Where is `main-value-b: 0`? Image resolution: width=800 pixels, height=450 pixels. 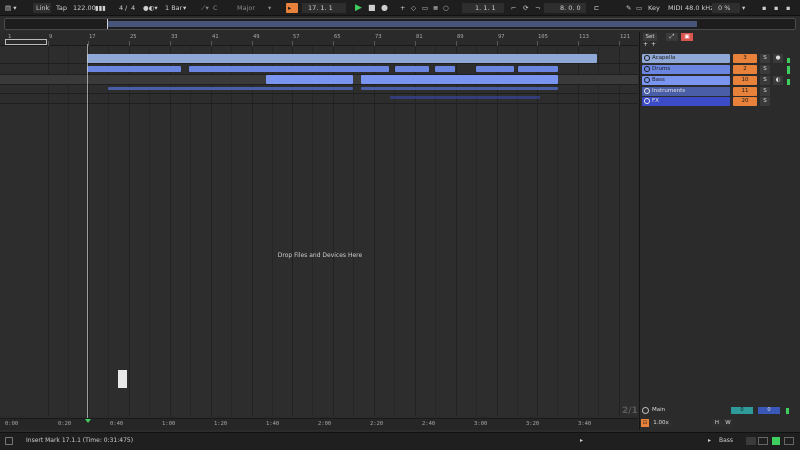 main-value-b: 0 is located at coordinates (769, 410).